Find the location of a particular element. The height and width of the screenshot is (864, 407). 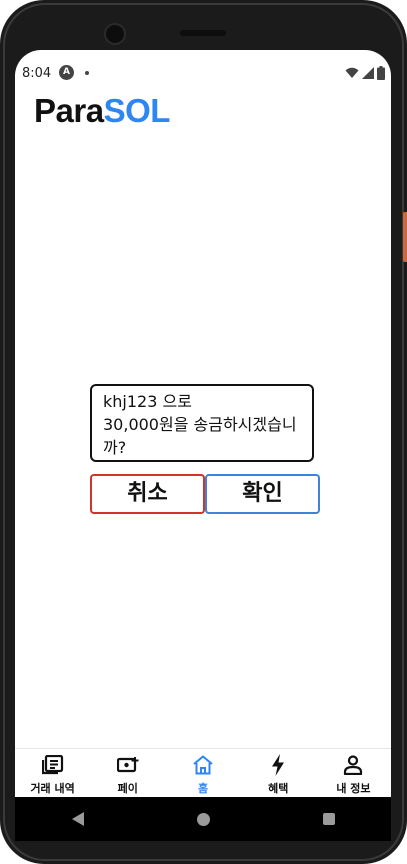

home-icon is located at coordinates (203, 765).